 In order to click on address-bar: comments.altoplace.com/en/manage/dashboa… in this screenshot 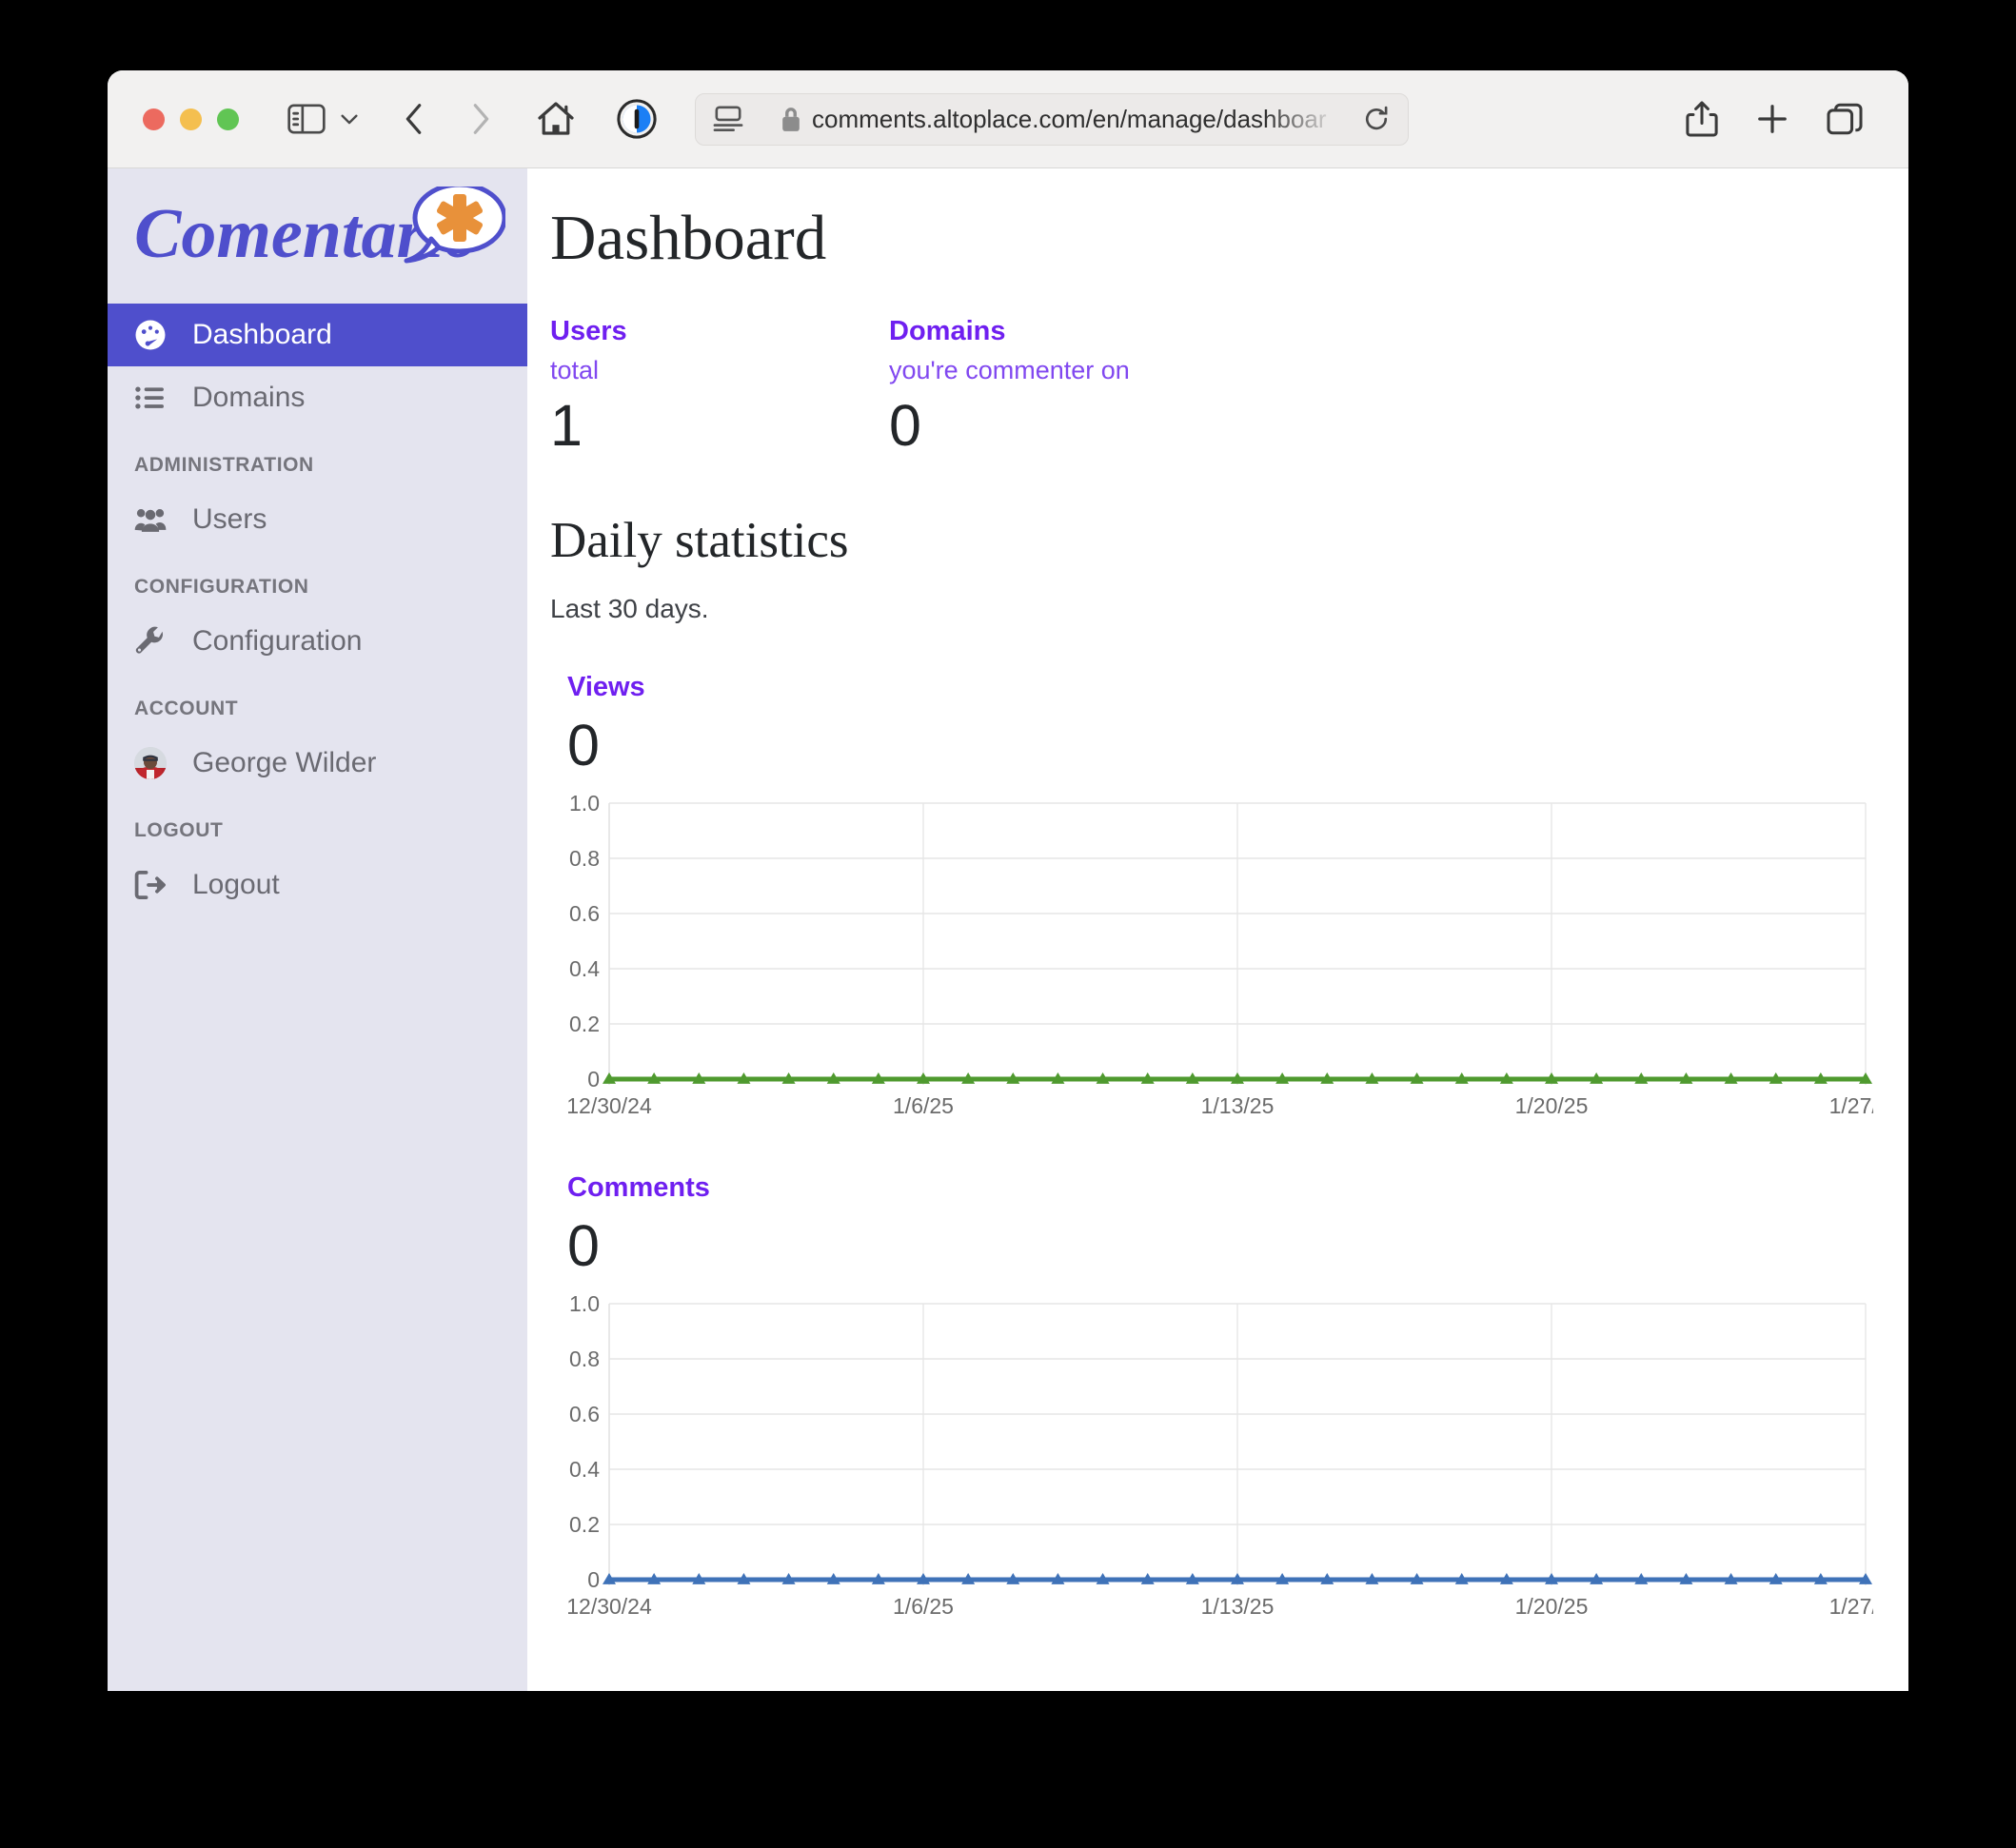, I will do `click(1052, 119)`.